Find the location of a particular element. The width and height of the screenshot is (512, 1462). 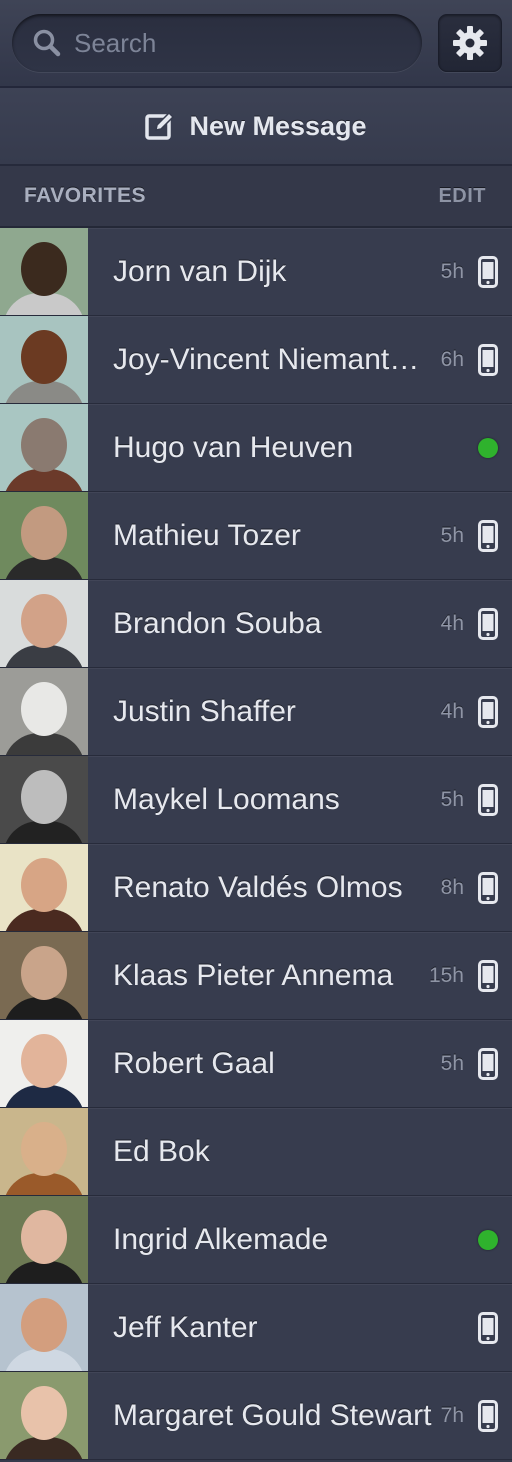

contact-row: Maykel Loomans 5h is located at coordinates (256, 800).